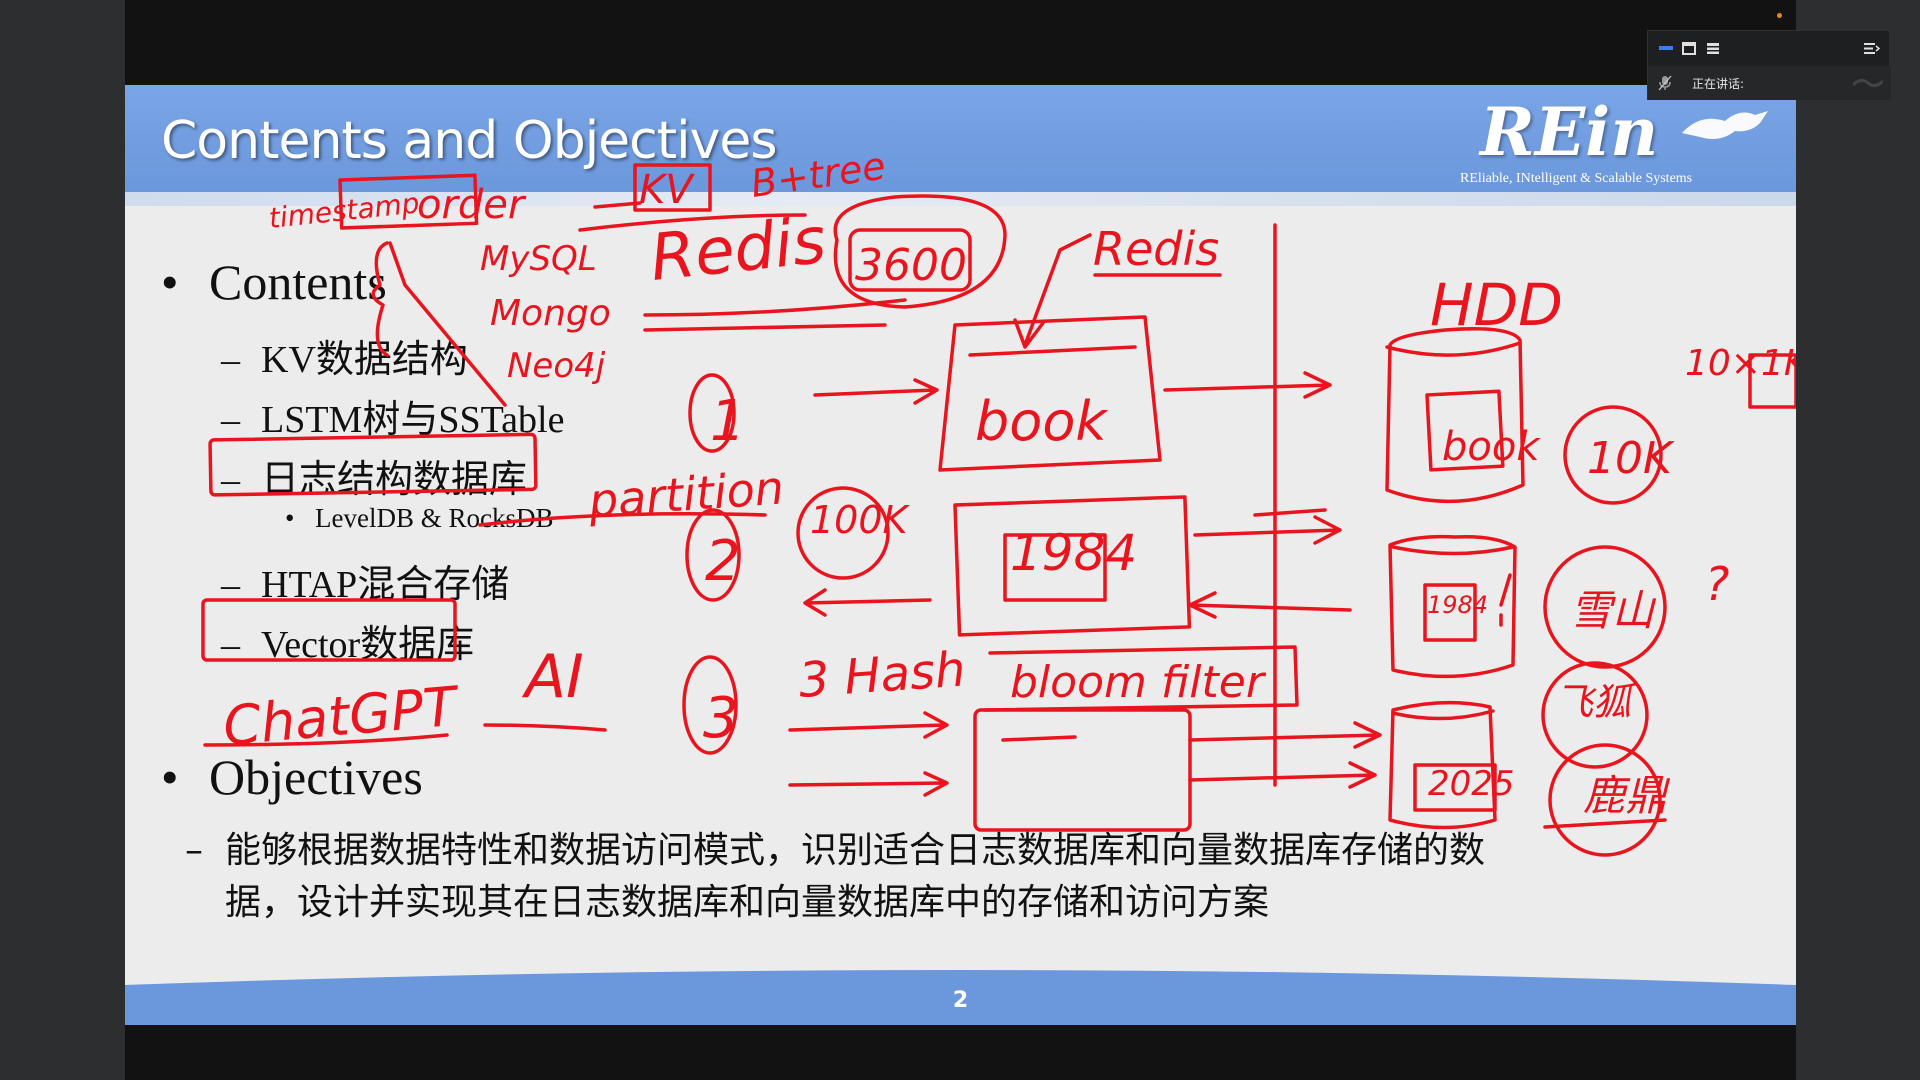  I want to click on annotation-2025: 2025, so click(1471, 784).